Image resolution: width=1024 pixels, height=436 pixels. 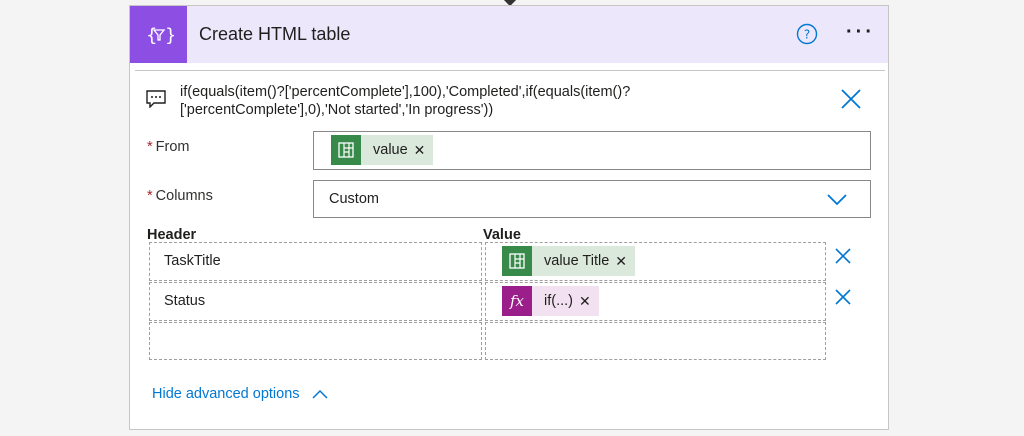 I want to click on hide-advanced-options-link: Hide advanced options, so click(x=240, y=394).